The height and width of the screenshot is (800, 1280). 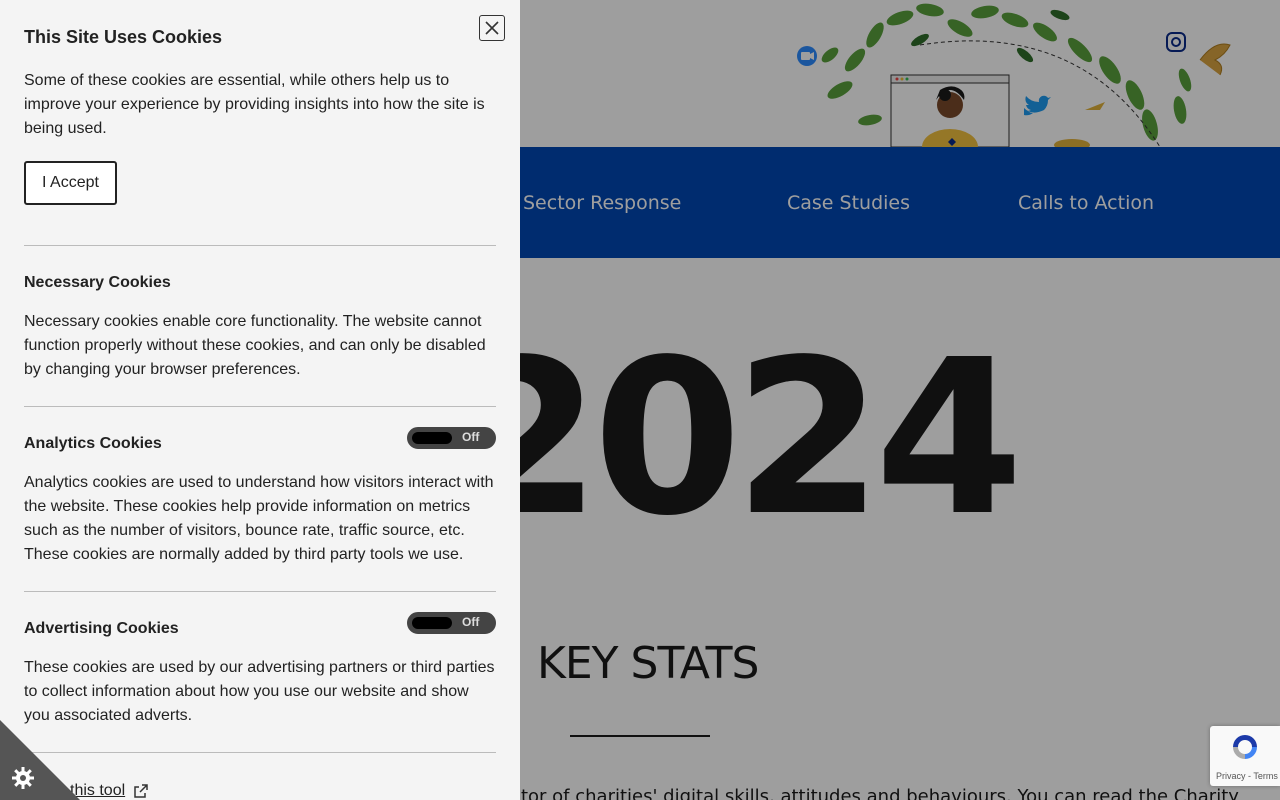 I want to click on analytics-cookies-toggle: Off, so click(x=451, y=438).